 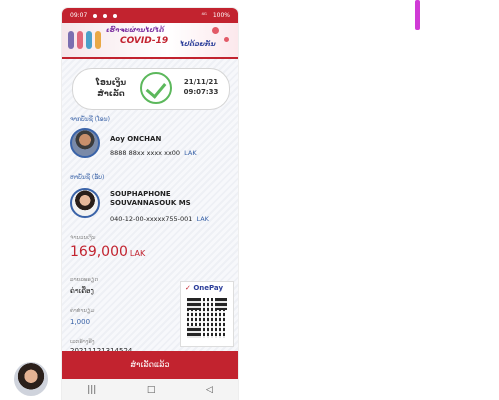 What do you see at coordinates (202, 219) in the screenshot?
I see `receiver-currency: LAK` at bounding box center [202, 219].